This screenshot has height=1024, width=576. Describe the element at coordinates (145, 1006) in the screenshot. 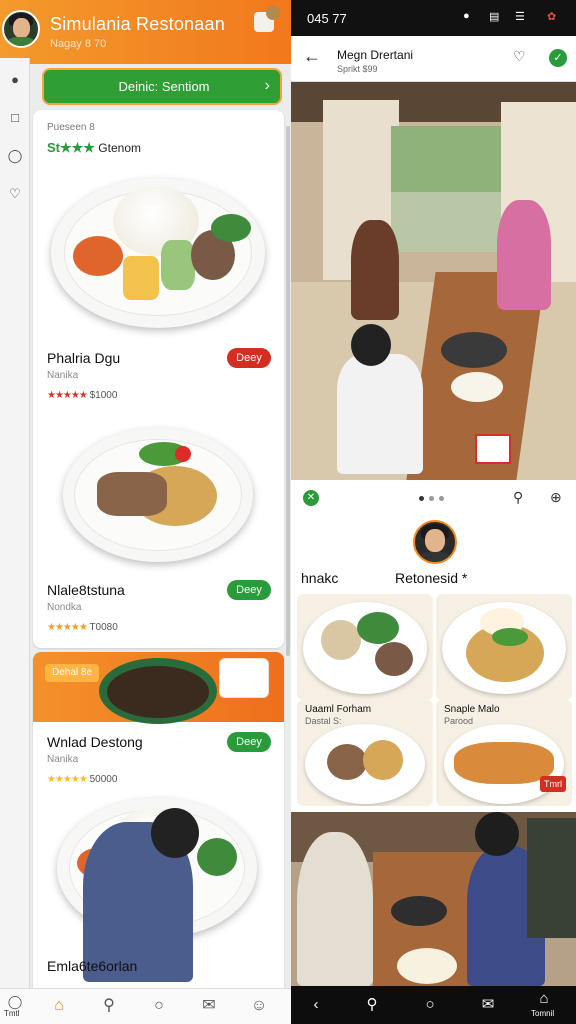

I see `bottom-nav: ⌂ ⚲ ○ ✉ ☺ ◯ Tmtl` at that location.